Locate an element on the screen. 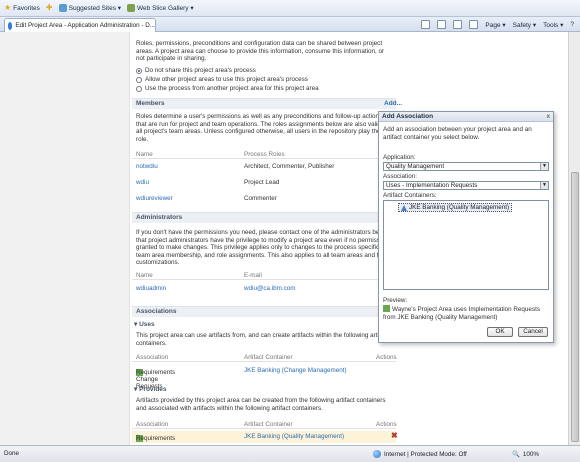 The height and width of the screenshot is (462, 580). table-row: wdiu Project Lead is located at coordinates (264, 183).